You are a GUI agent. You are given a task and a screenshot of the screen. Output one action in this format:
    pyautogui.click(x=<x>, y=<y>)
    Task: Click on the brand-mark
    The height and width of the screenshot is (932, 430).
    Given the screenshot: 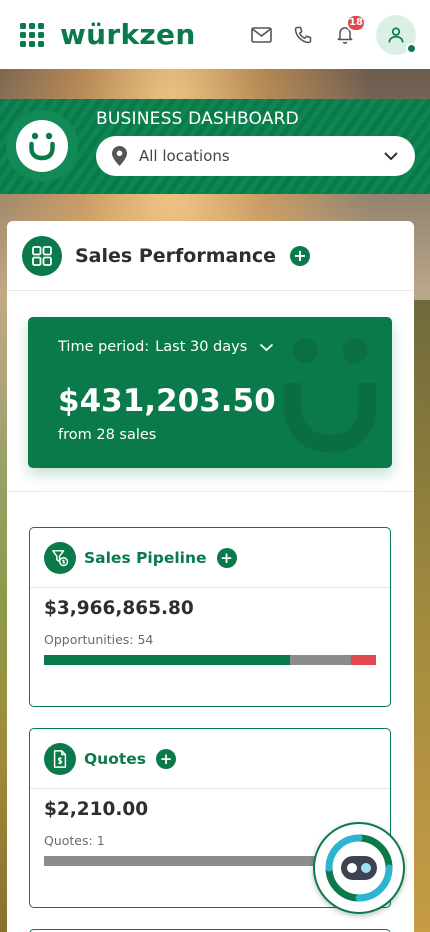 What is the action you would take?
    pyautogui.click(x=42, y=146)
    